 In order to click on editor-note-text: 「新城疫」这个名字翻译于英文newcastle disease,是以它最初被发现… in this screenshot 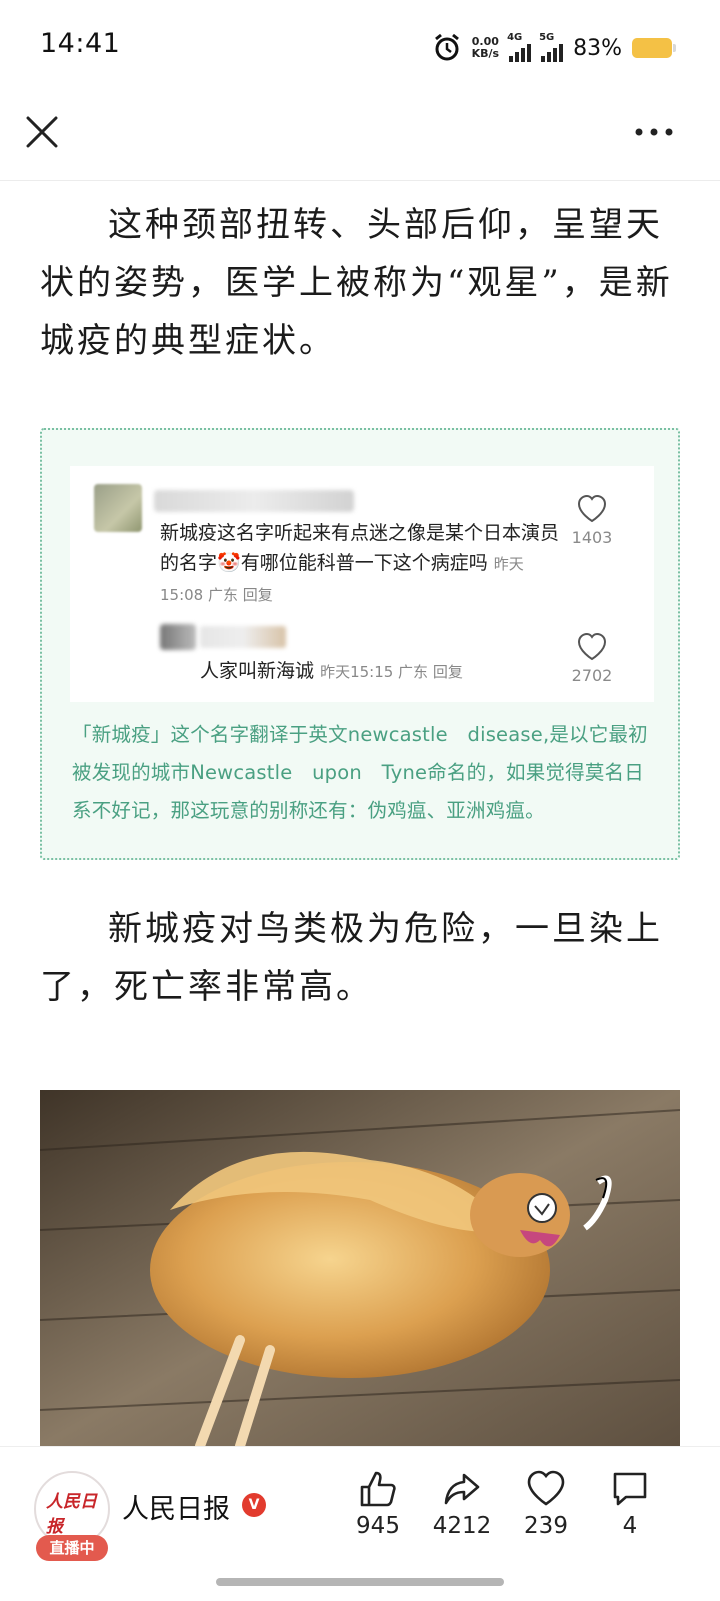, I will do `click(360, 772)`.